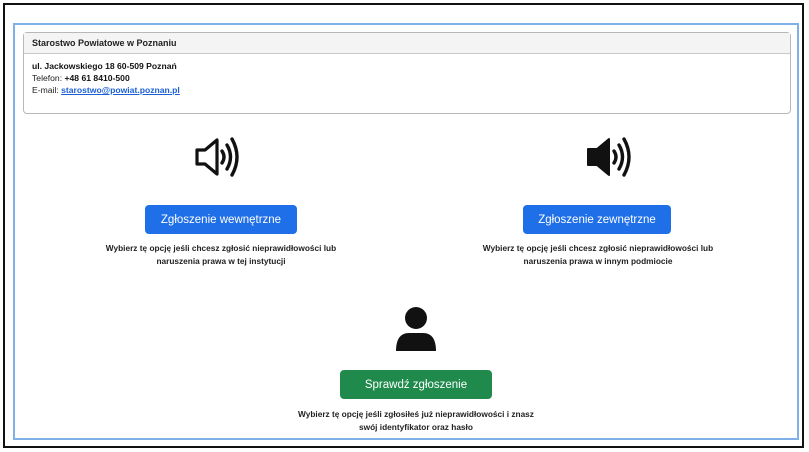  Describe the element at coordinates (218, 159) in the screenshot. I see `speaker-outline-icon` at that location.